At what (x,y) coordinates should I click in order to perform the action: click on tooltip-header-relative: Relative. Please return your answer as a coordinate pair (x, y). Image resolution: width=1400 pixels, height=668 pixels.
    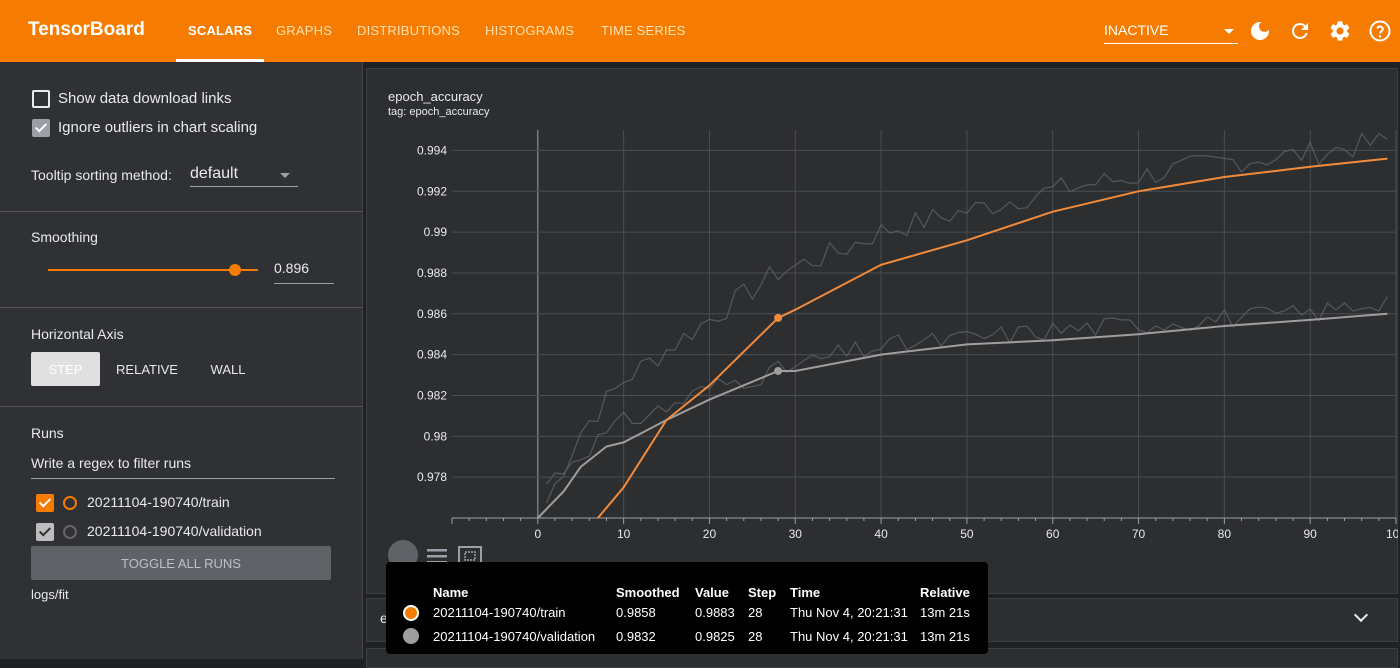
    Looking at the image, I should click on (945, 592).